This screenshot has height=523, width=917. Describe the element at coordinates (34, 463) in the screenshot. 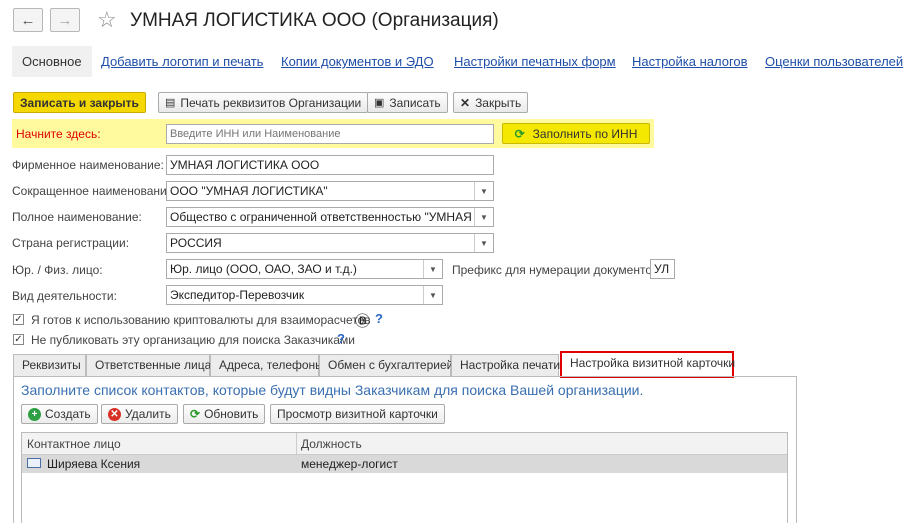

I see `contact-person-icon` at that location.